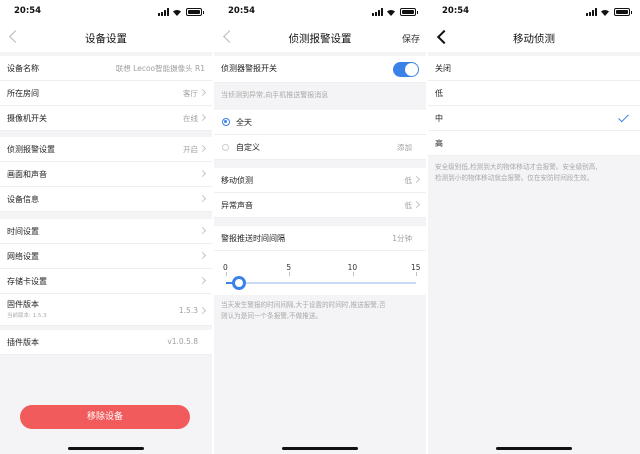  Describe the element at coordinates (238, 283) in the screenshot. I see `slider-knob` at that location.